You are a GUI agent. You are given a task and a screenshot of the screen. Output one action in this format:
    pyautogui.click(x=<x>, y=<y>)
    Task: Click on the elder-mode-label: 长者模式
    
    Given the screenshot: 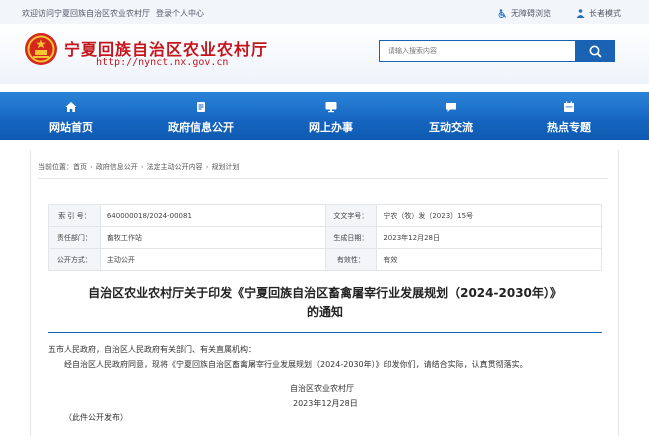 What is the action you would take?
    pyautogui.click(x=605, y=13)
    